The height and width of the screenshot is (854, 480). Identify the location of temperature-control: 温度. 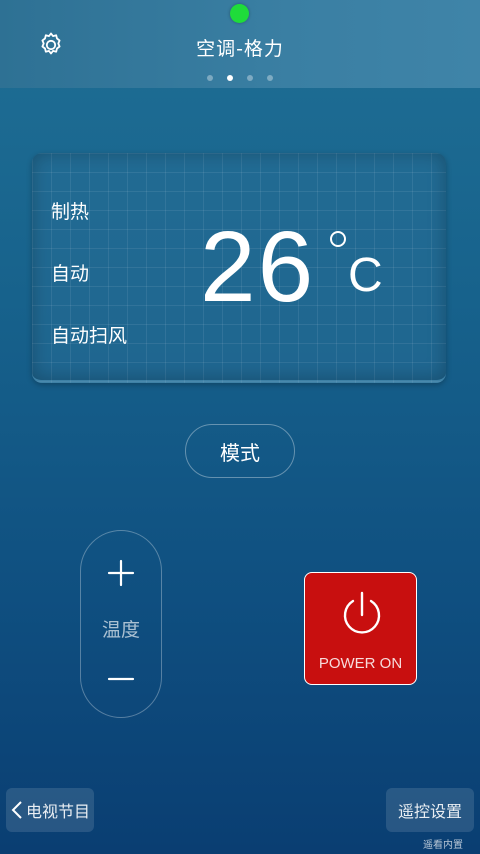
(121, 624).